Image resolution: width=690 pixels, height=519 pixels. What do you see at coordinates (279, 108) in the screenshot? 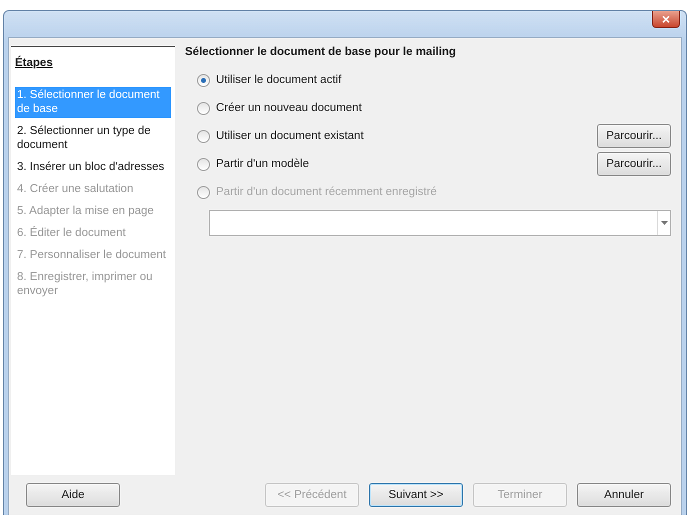
I see `radio-option: Créer un nouveau document` at bounding box center [279, 108].